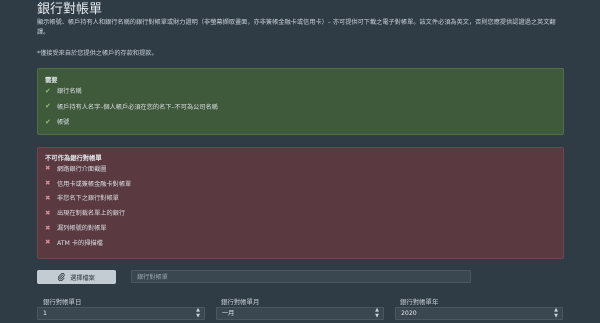 The image size is (600, 323). I want to click on choose-file-button: 選擇檔案, so click(76, 277).